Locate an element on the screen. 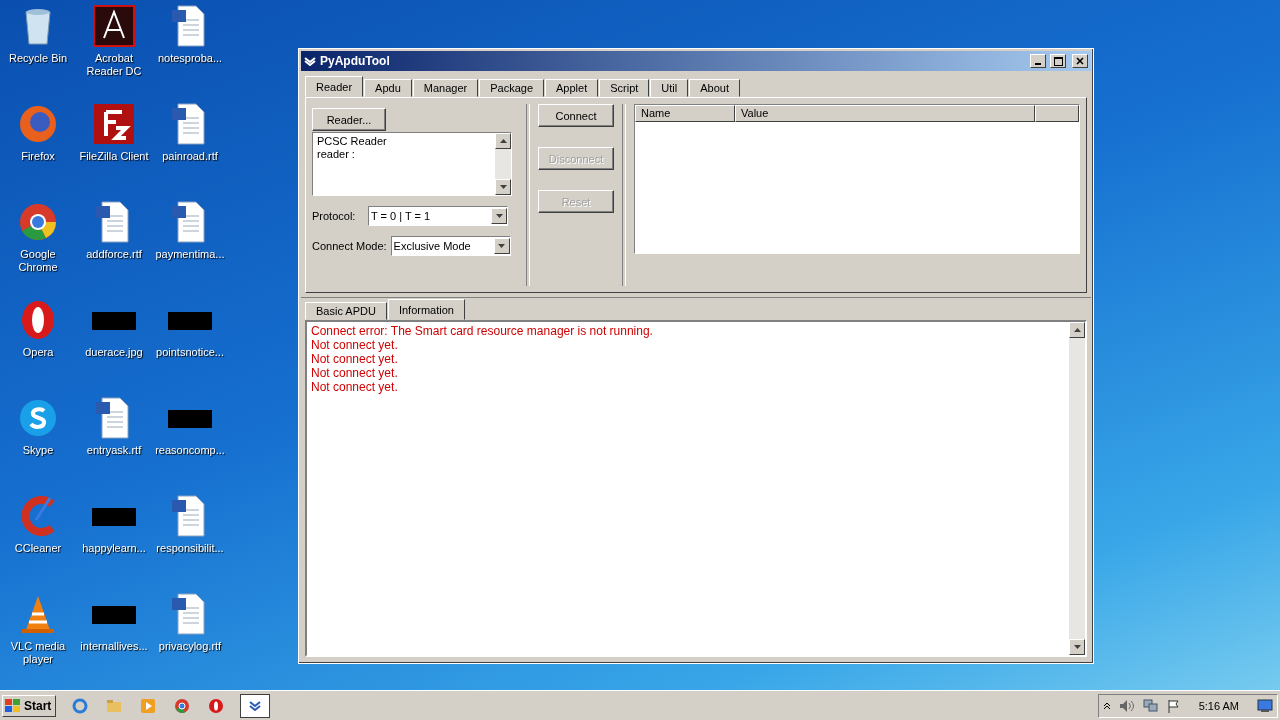 The image size is (1280, 720). desktop-icon-label: CCleaner is located at coordinates (38, 548).